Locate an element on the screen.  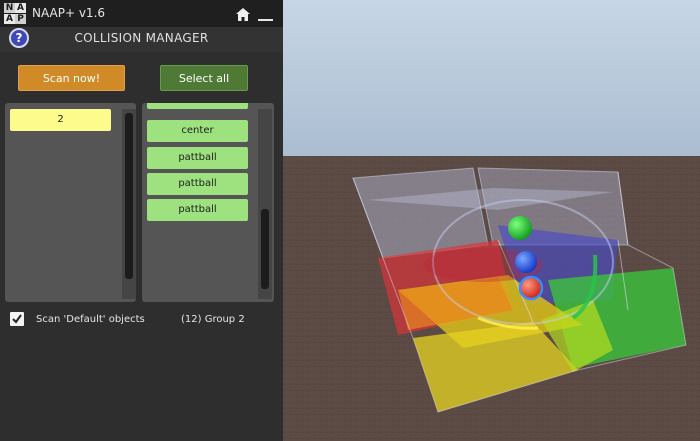
logo-letter-n: N is located at coordinates (9, 8).